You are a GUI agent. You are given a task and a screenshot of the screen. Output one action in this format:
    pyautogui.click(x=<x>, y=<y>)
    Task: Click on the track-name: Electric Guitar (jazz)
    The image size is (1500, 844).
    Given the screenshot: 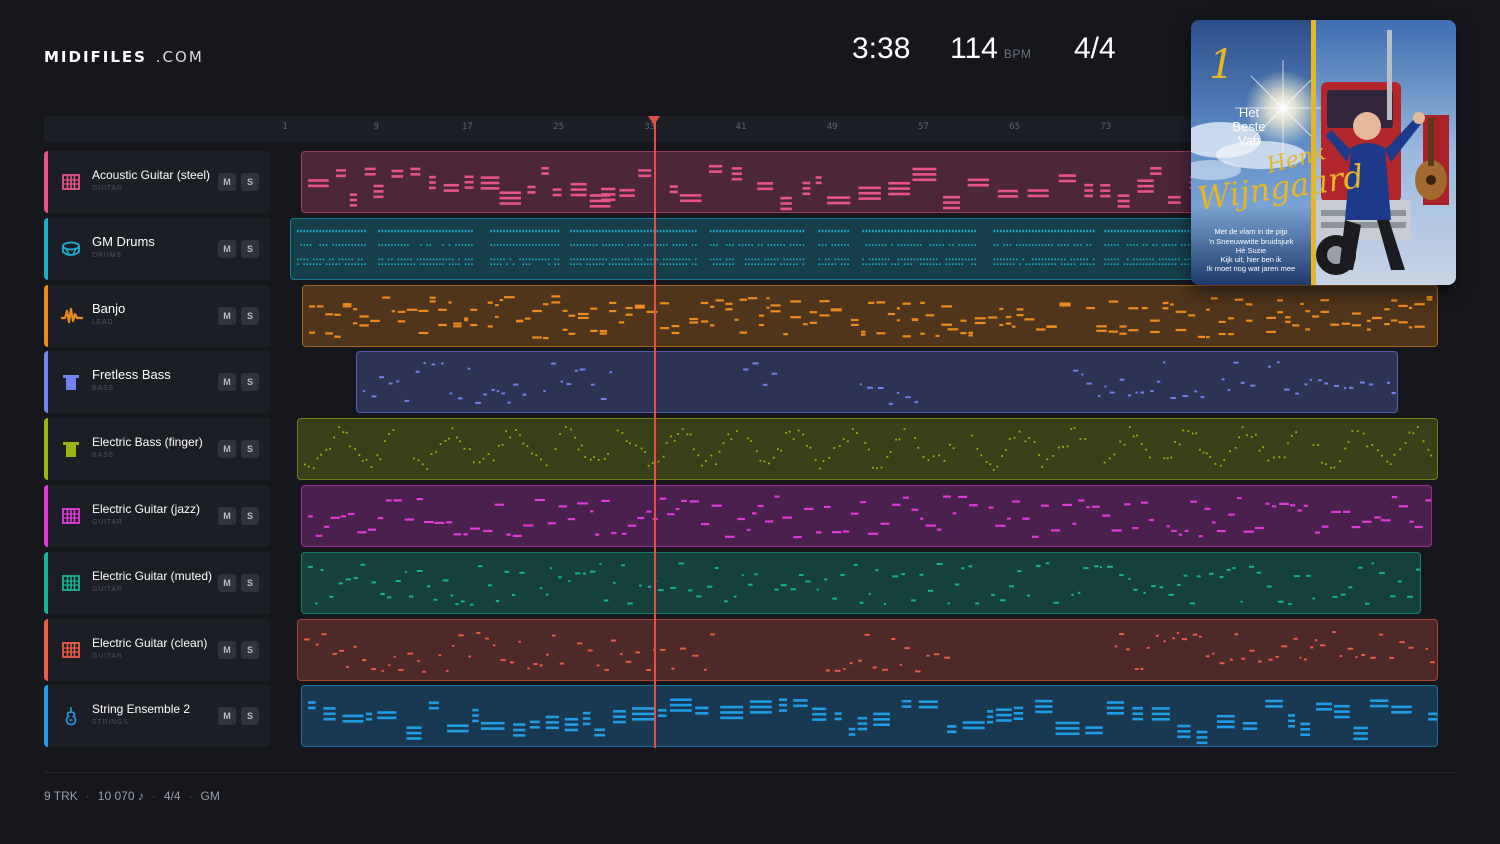 What is the action you would take?
    pyautogui.click(x=146, y=509)
    